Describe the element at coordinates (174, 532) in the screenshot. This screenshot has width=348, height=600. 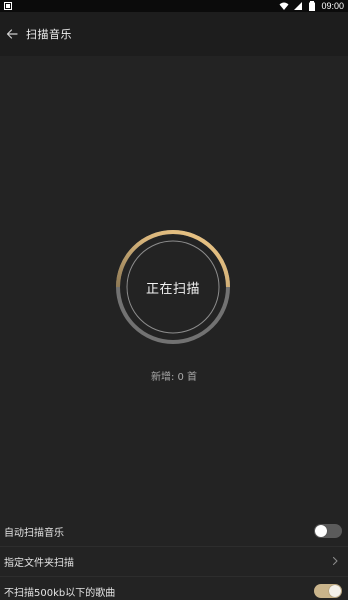
I see `auto-scan-row: 自动扫描音乐` at that location.